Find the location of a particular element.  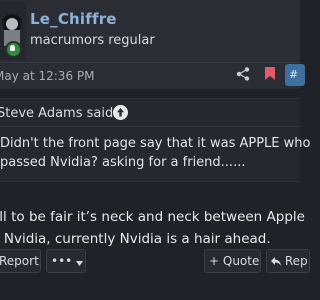

more-label: ••• is located at coordinates (62, 261).